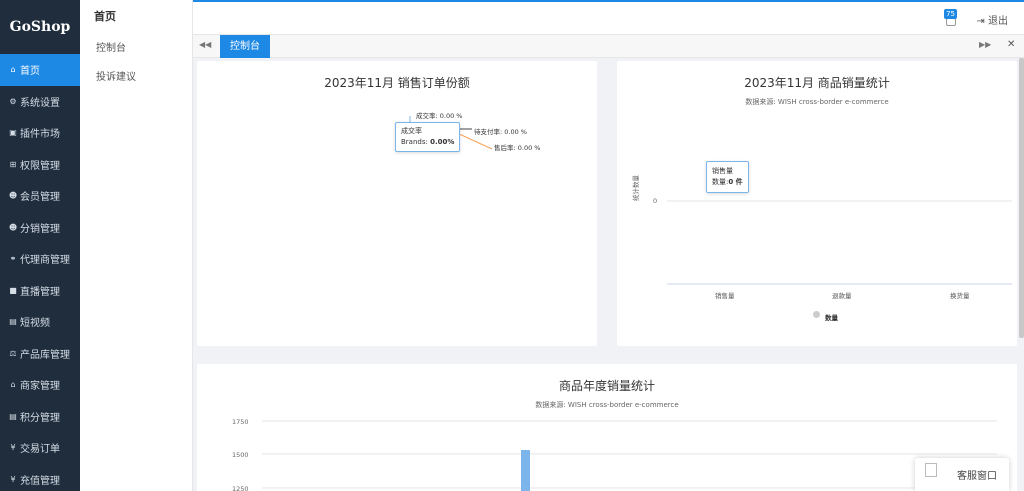 The width and height of the screenshot is (1024, 491). I want to click on subnav-header: 首页, so click(105, 16).